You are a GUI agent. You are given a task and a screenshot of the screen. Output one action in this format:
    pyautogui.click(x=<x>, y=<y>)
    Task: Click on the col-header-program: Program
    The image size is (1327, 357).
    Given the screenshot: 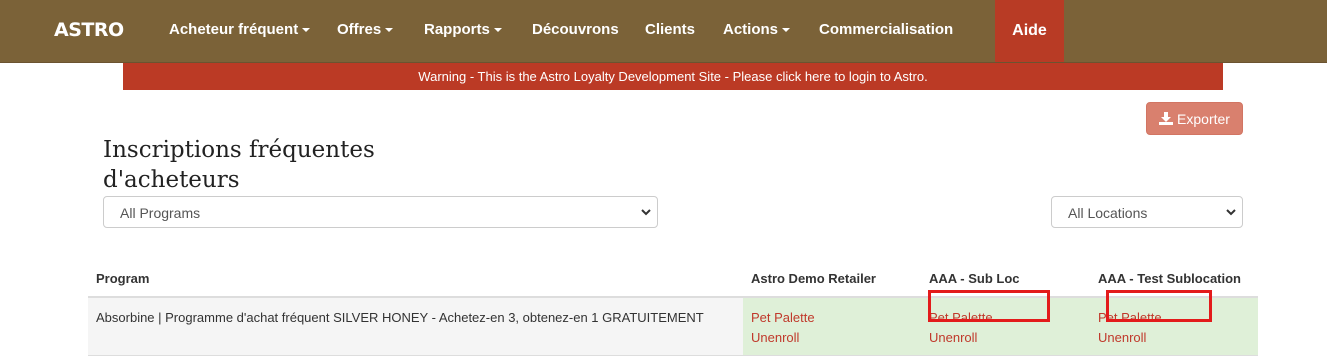 What is the action you would take?
    pyautogui.click(x=415, y=265)
    